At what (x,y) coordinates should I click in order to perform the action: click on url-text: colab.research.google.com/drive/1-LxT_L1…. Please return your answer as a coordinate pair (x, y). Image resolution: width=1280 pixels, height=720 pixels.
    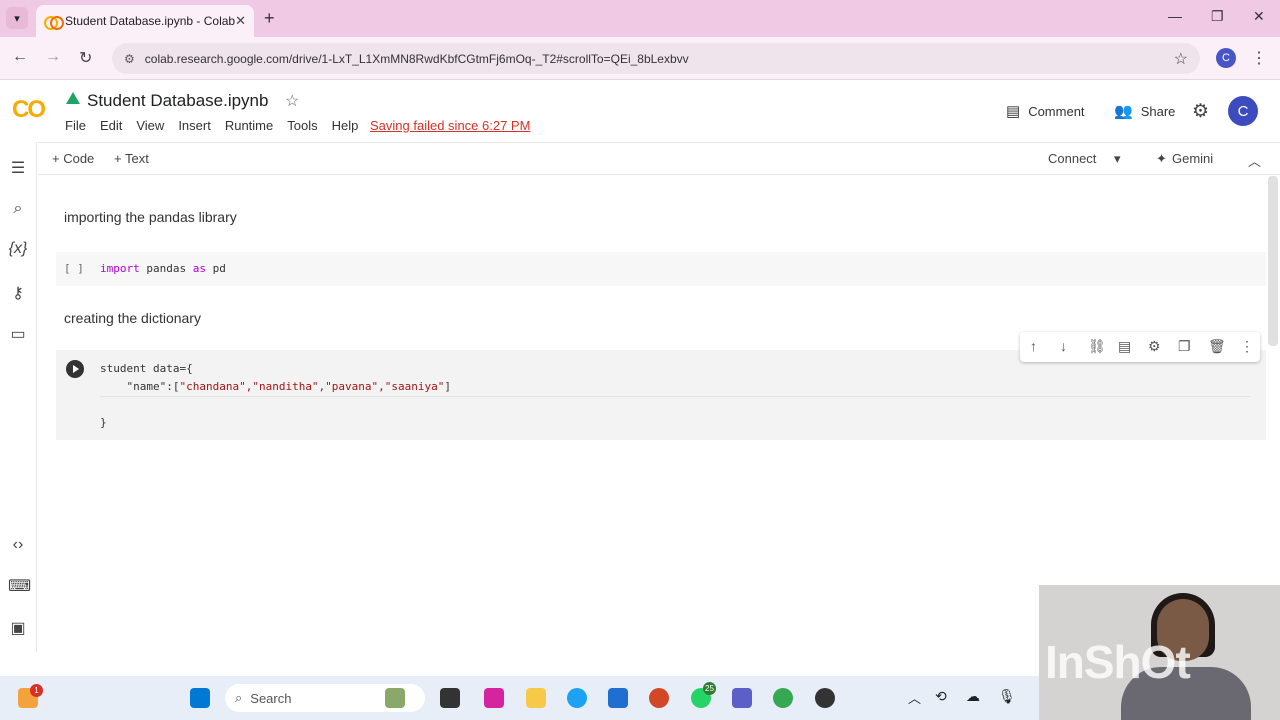
    Looking at the image, I should click on (416, 58).